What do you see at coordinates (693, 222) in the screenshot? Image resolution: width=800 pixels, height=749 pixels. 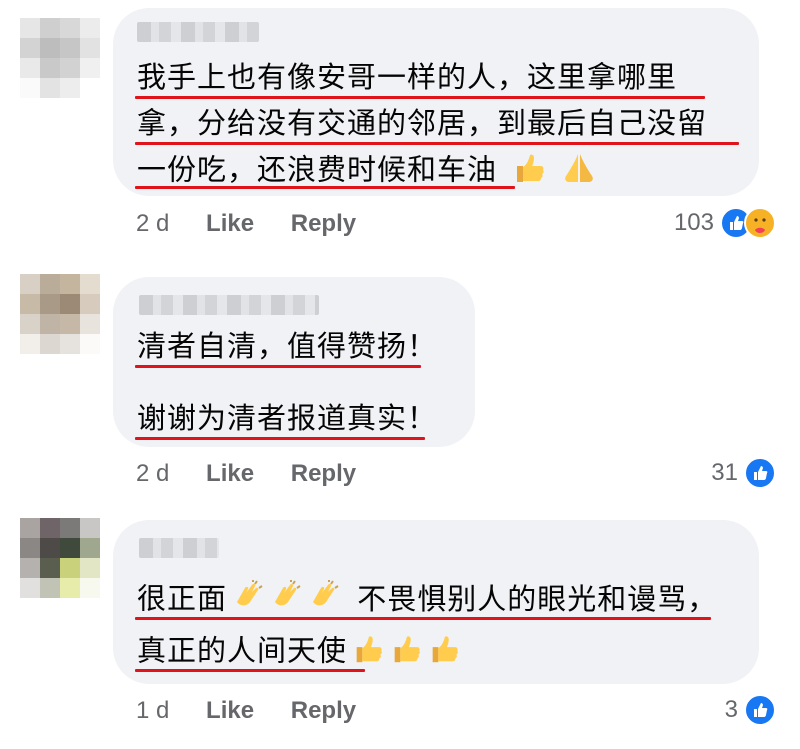 I see `reaction-count: 103` at bounding box center [693, 222].